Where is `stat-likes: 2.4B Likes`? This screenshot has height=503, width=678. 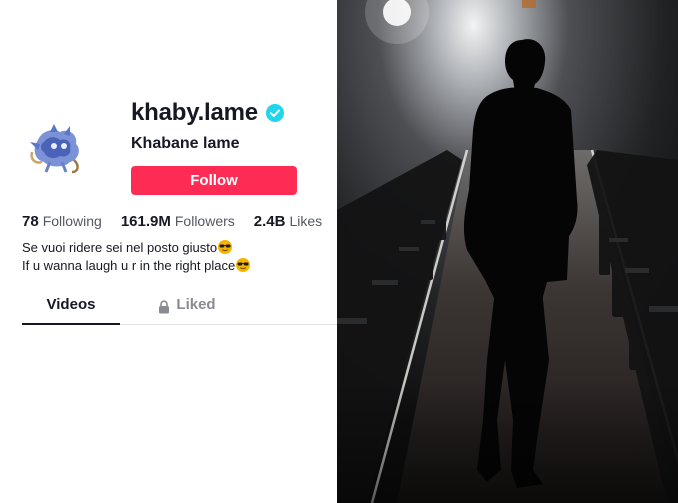
stat-likes: 2.4B Likes is located at coordinates (288, 221).